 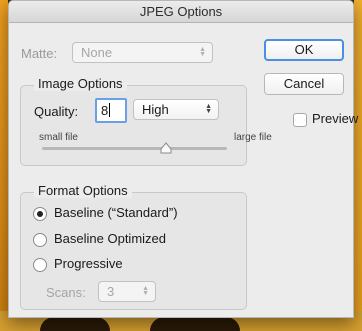 What do you see at coordinates (142, 52) in the screenshot?
I see `matte-select: None ▲ ▼` at bounding box center [142, 52].